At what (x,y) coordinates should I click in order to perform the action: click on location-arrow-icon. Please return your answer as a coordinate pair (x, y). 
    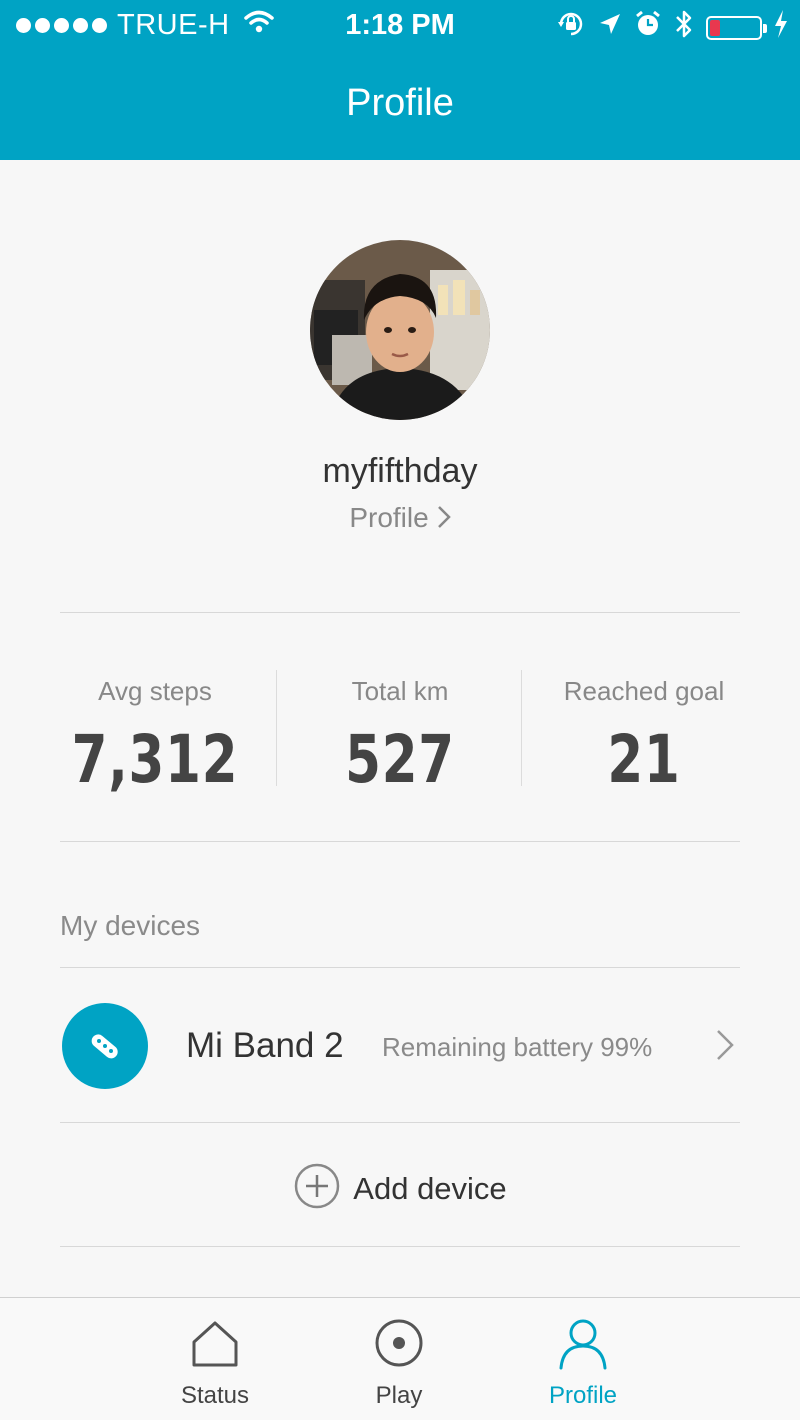
    Looking at the image, I should click on (610, 28).